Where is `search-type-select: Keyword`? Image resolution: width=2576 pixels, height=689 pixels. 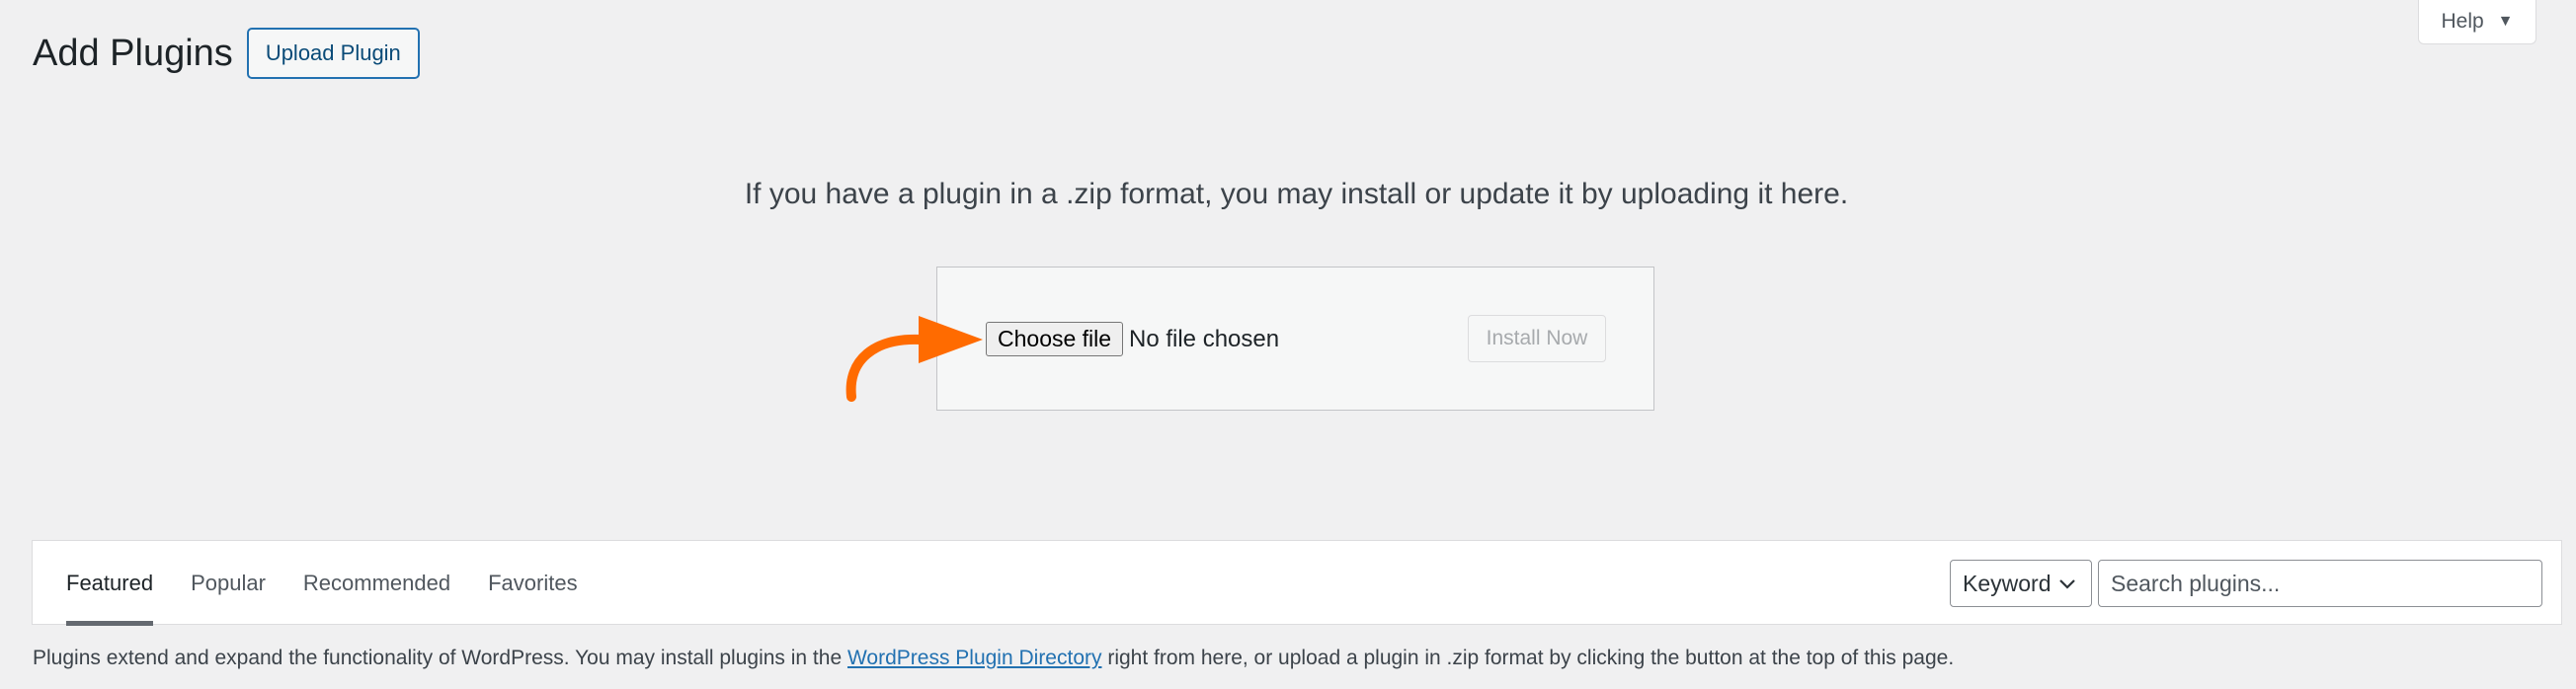
search-type-select: Keyword is located at coordinates (2021, 583).